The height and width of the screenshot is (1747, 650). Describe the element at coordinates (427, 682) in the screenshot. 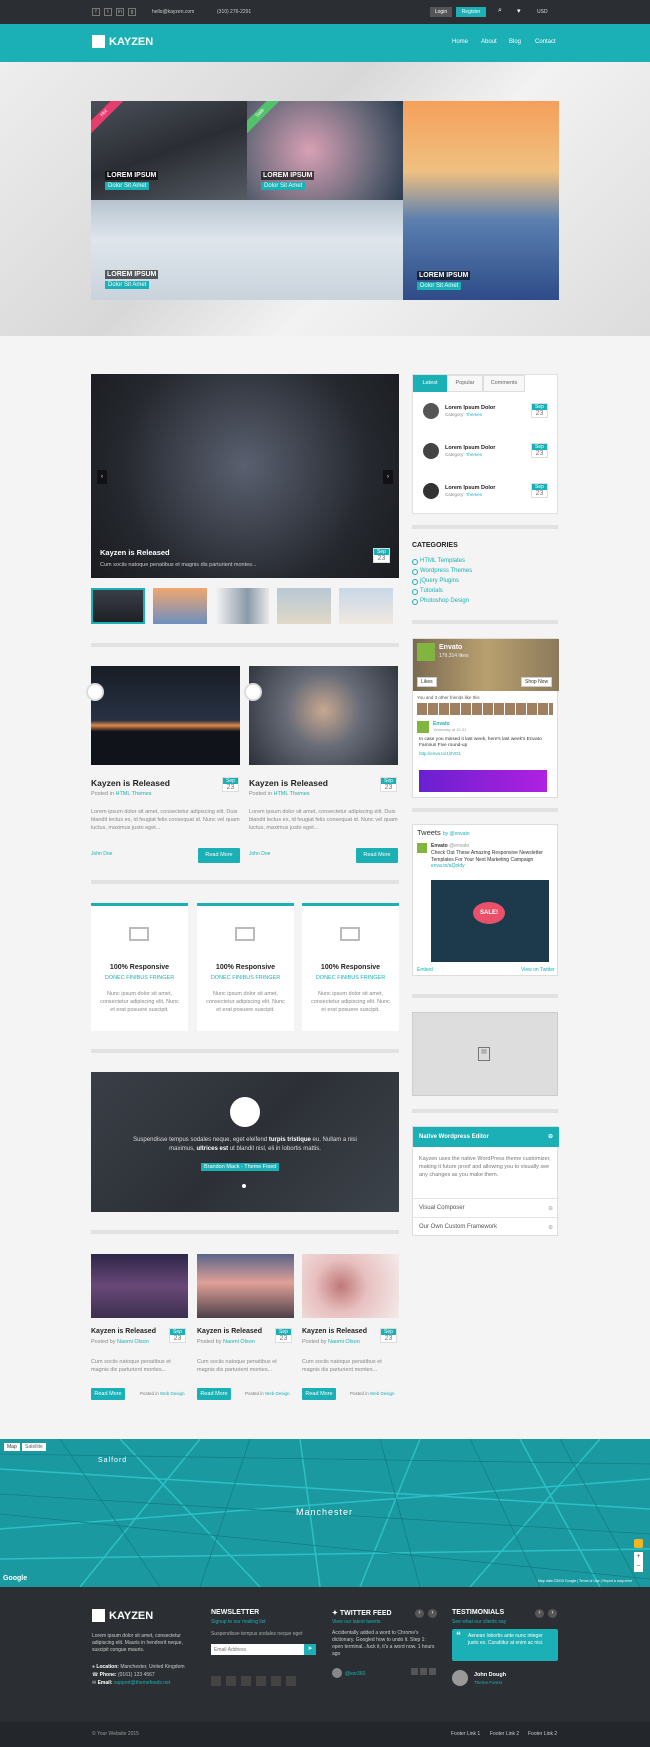

I see `like-button: Likes` at that location.